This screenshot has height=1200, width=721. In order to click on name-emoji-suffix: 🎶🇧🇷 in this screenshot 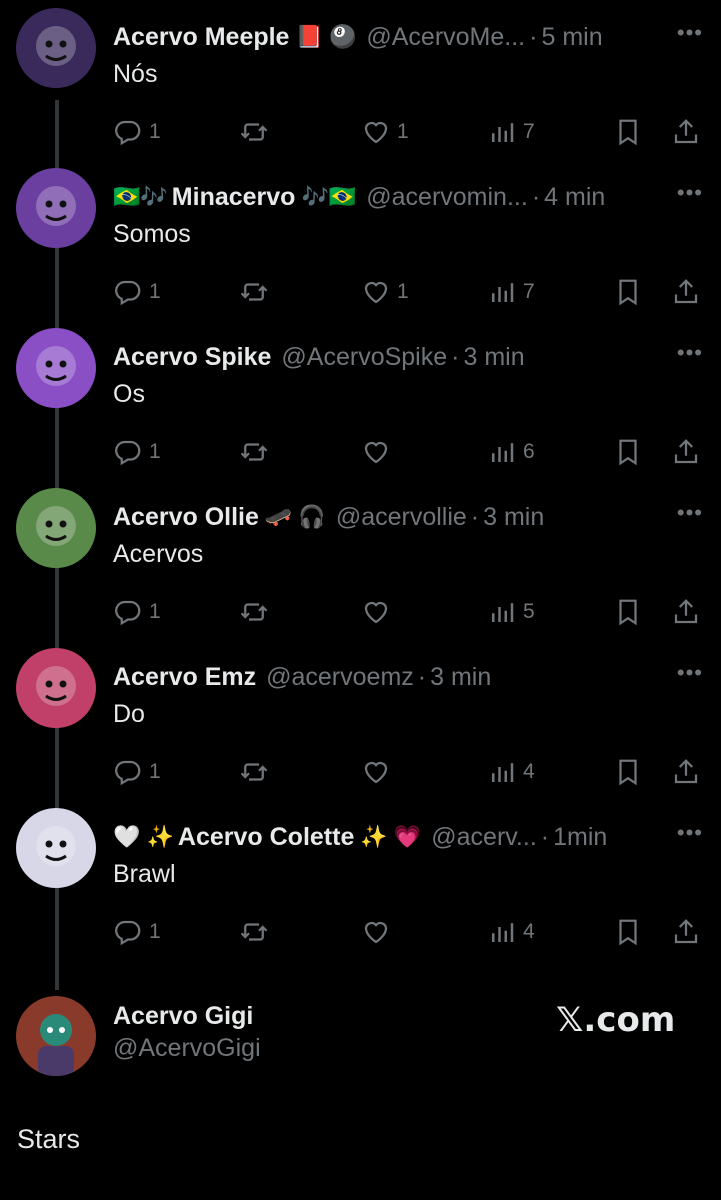, I will do `click(329, 196)`.